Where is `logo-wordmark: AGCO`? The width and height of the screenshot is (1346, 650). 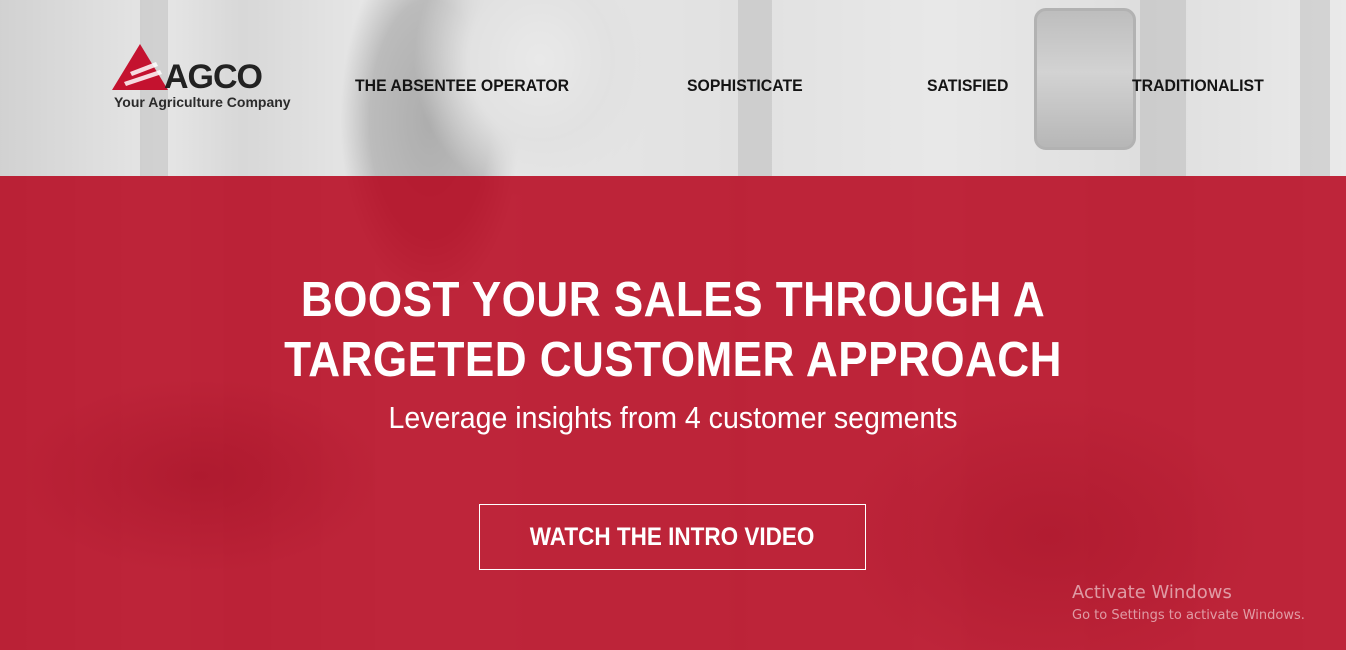 logo-wordmark: AGCO is located at coordinates (213, 77).